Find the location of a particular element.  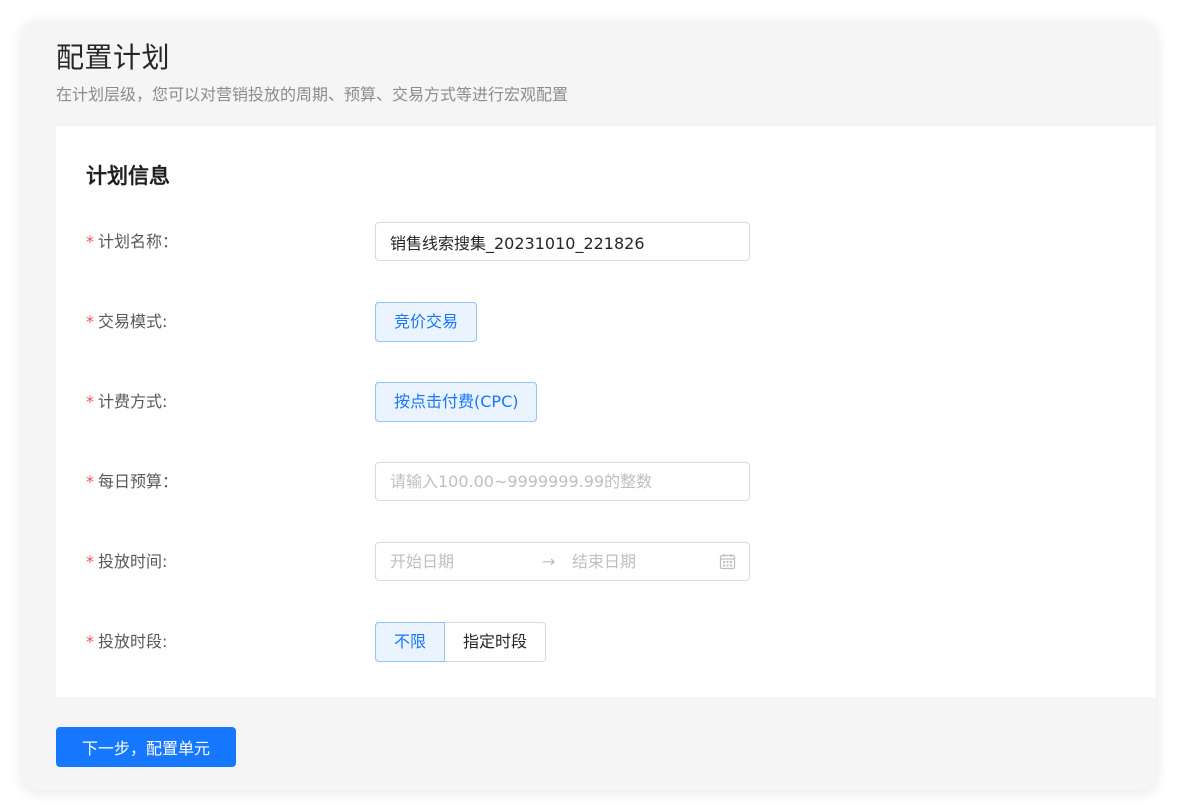

page-title: 配置计划 is located at coordinates (113, 57).